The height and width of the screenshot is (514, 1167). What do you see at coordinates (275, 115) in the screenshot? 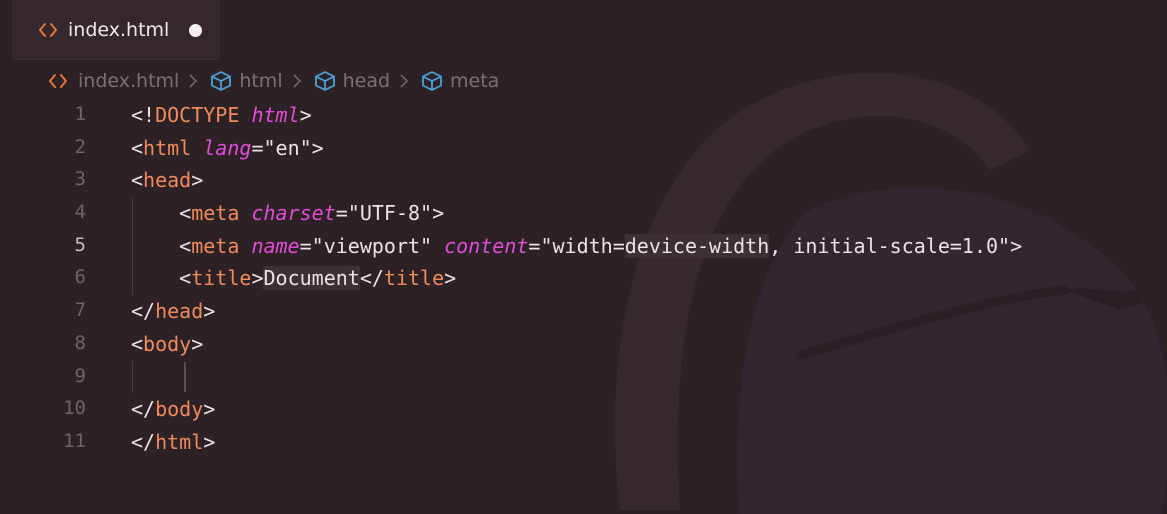
I see `token-attr: html` at bounding box center [275, 115].